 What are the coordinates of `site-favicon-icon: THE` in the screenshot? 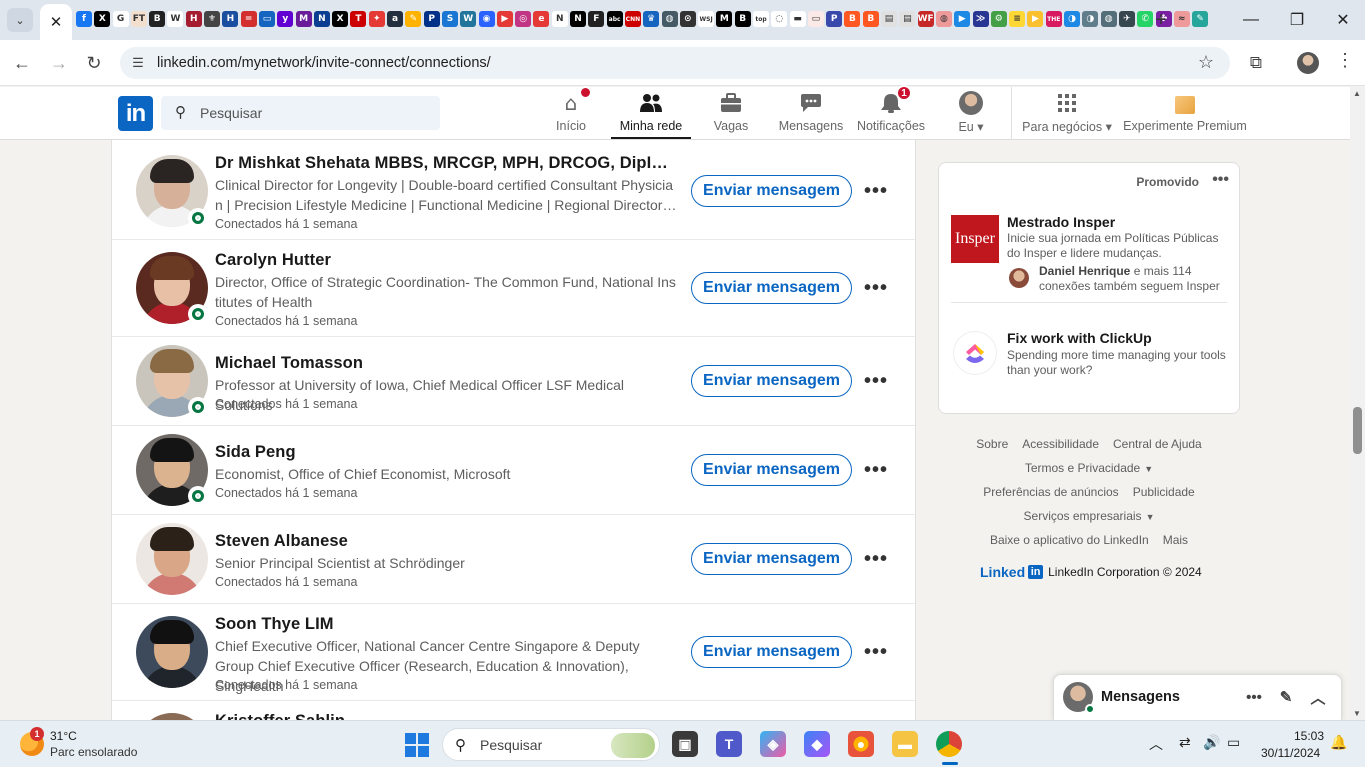 It's located at (1053, 19).